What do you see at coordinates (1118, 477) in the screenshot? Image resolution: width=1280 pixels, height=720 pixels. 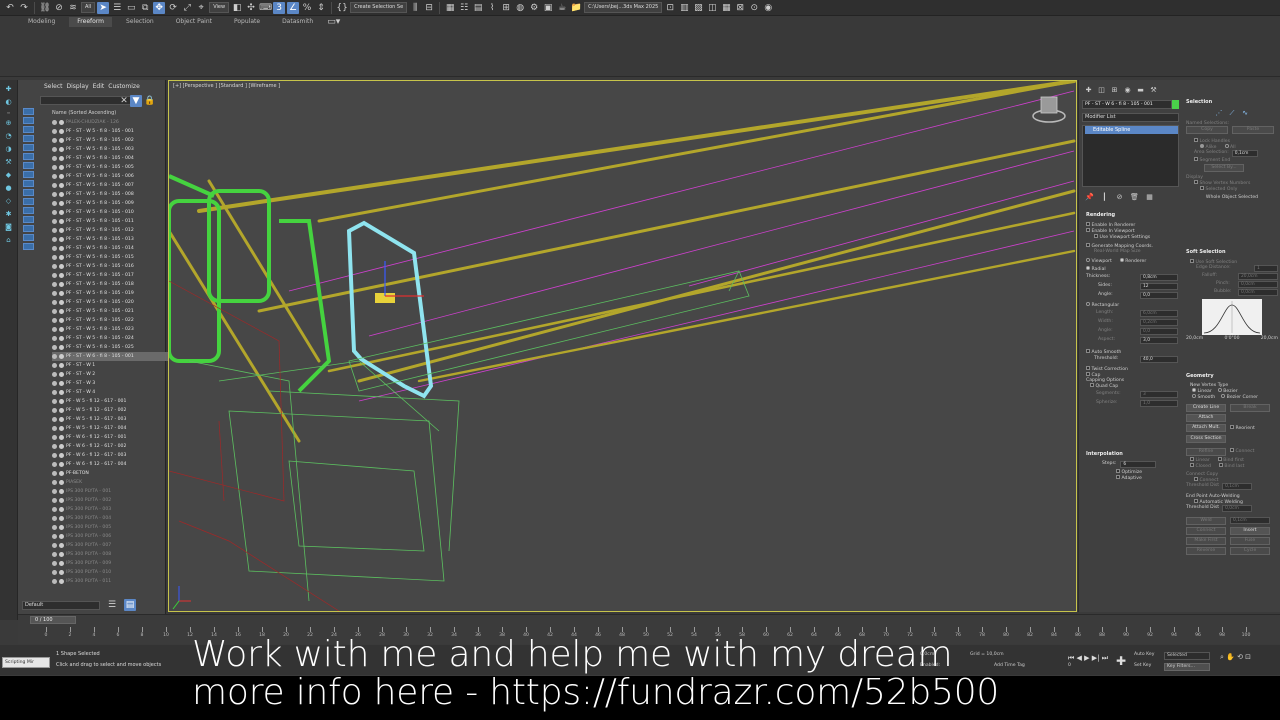 I see `adaptive-checkbox` at bounding box center [1118, 477].